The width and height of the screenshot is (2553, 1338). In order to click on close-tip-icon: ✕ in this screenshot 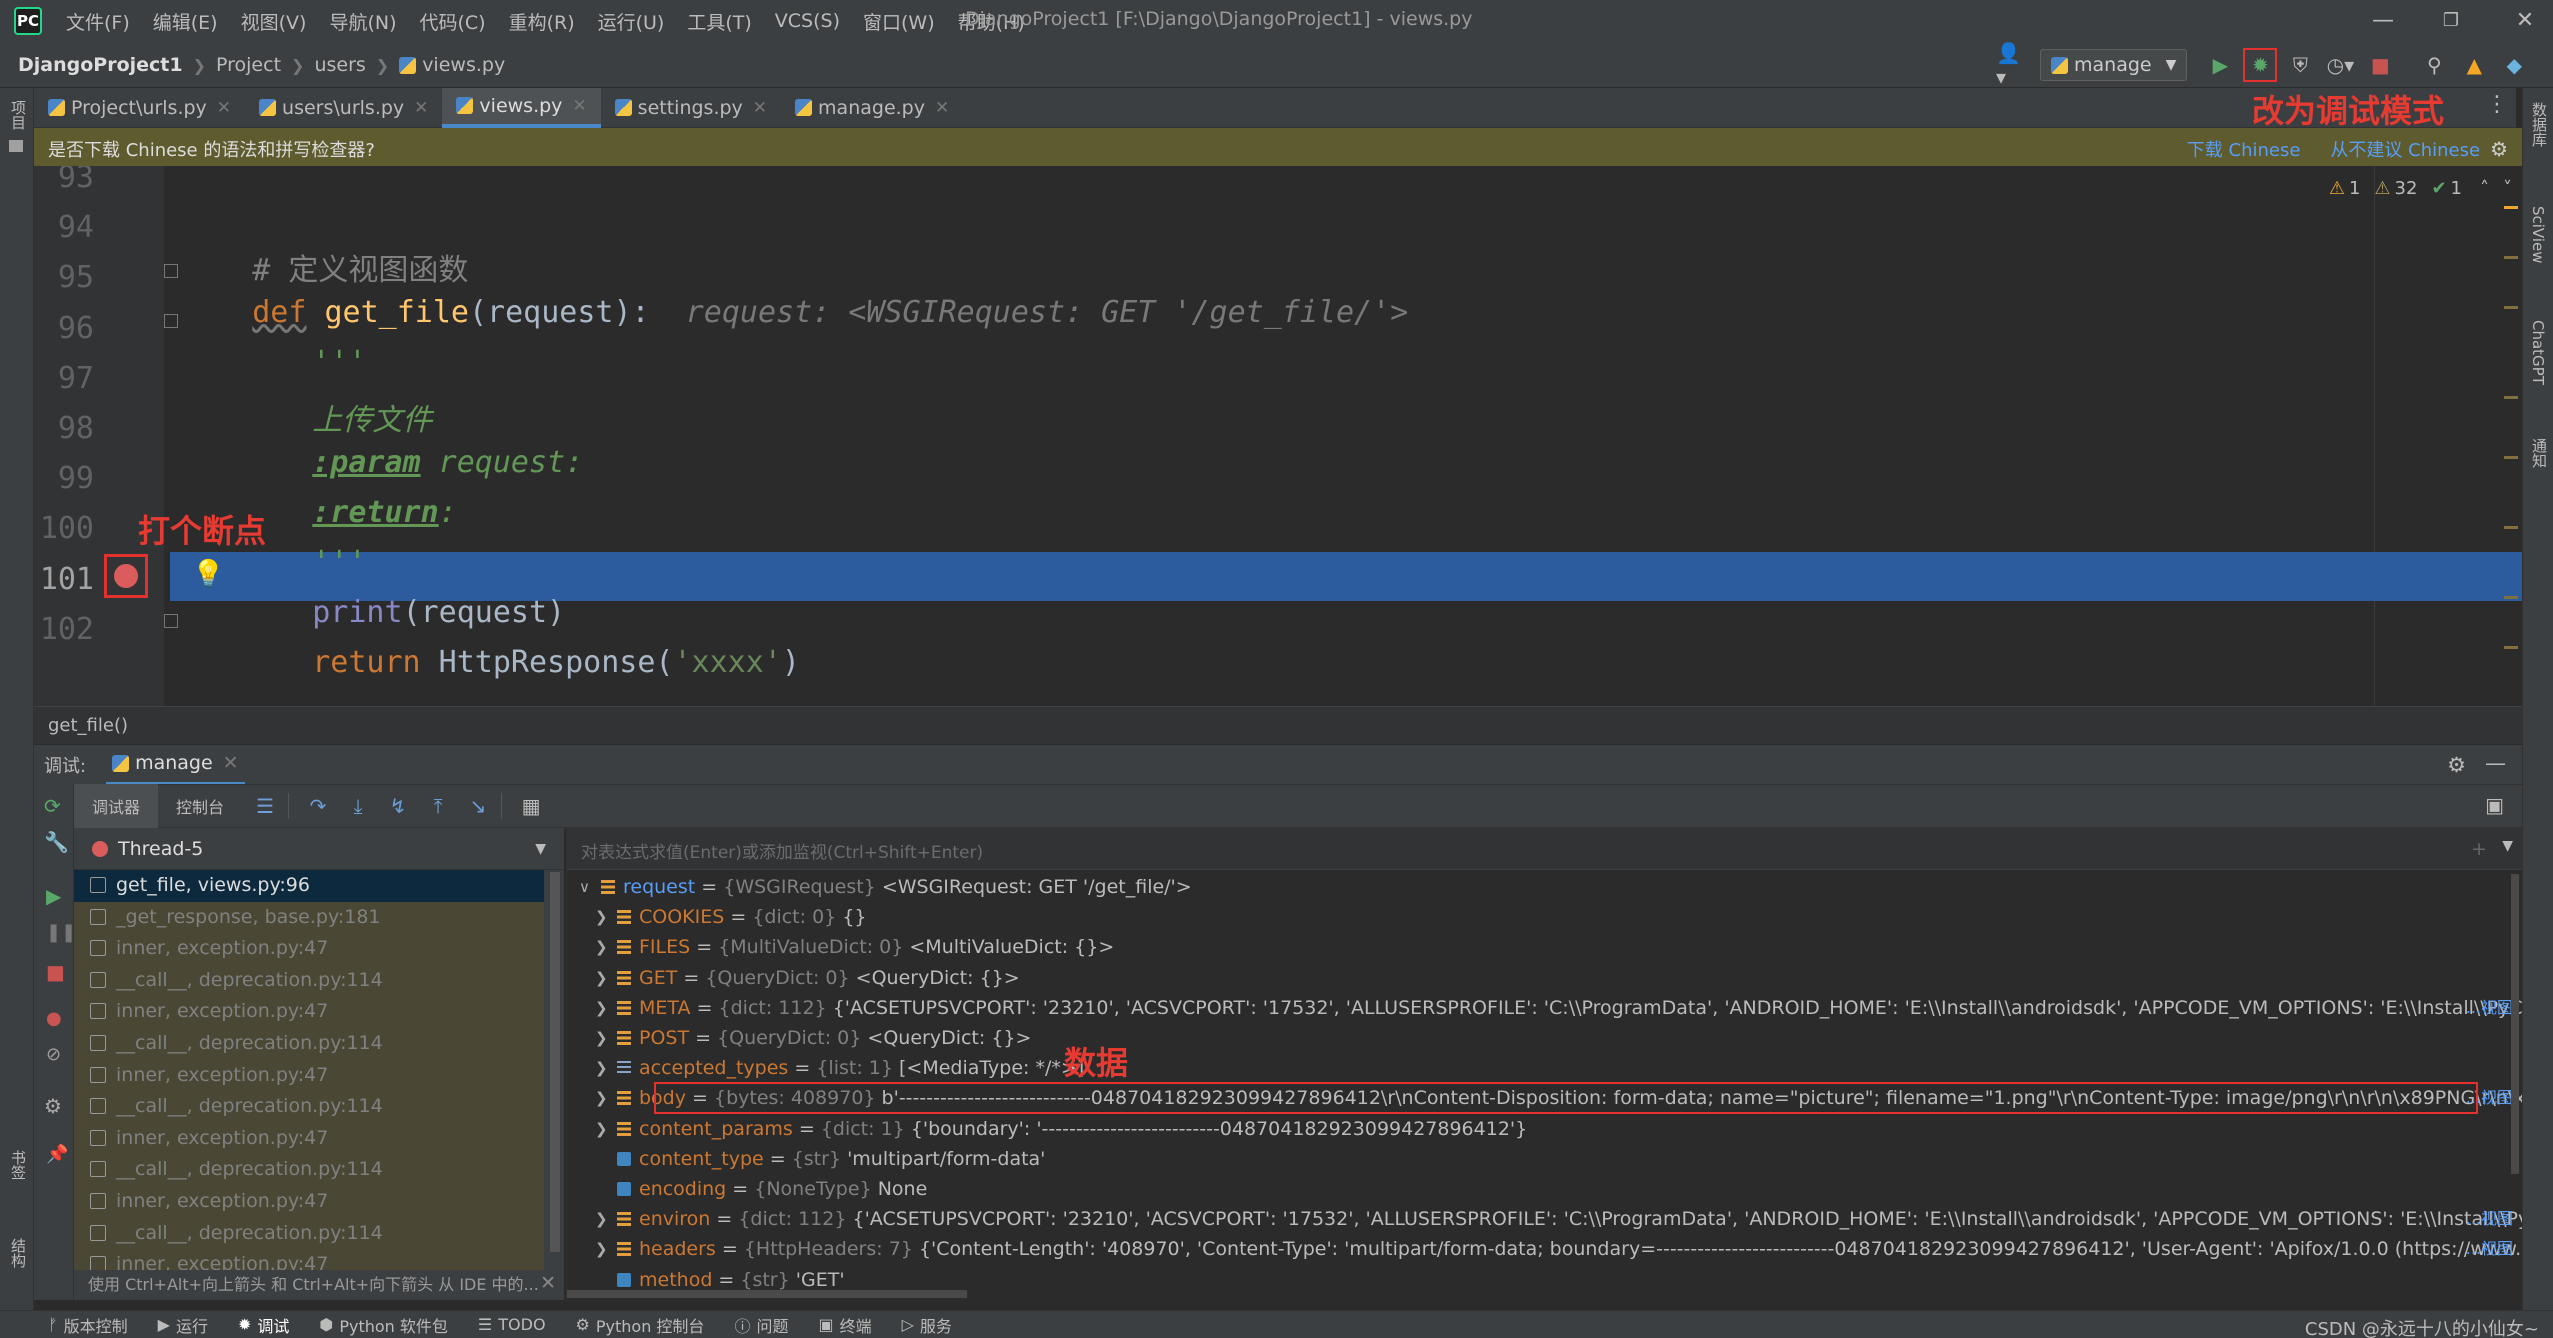, I will do `click(548, 1283)`.